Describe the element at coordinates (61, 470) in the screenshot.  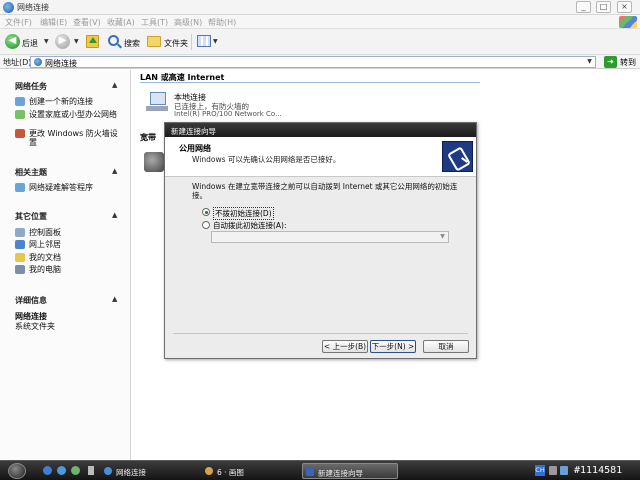
I see `internet-explorer-icon` at that location.